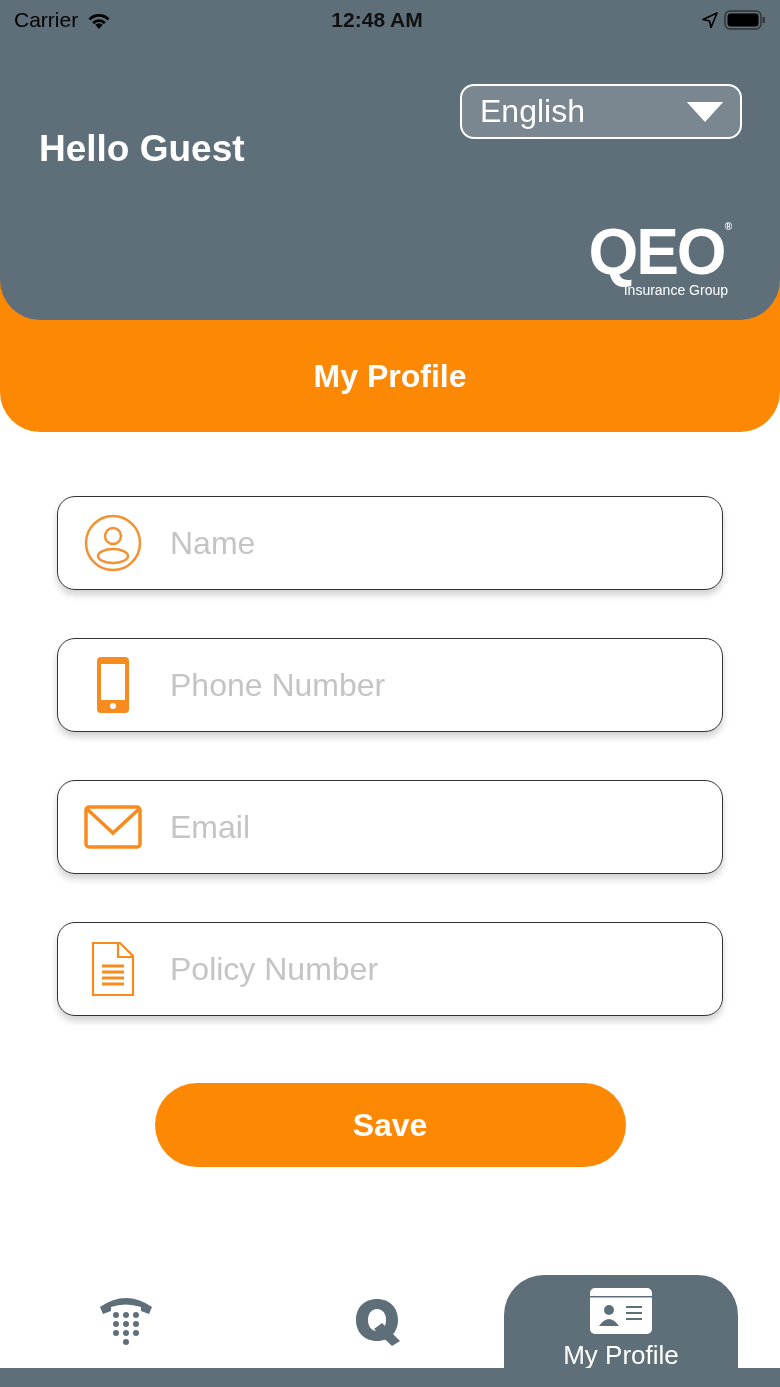 This screenshot has height=1387, width=780. Describe the element at coordinates (705, 111) in the screenshot. I see `caret-icon` at that location.